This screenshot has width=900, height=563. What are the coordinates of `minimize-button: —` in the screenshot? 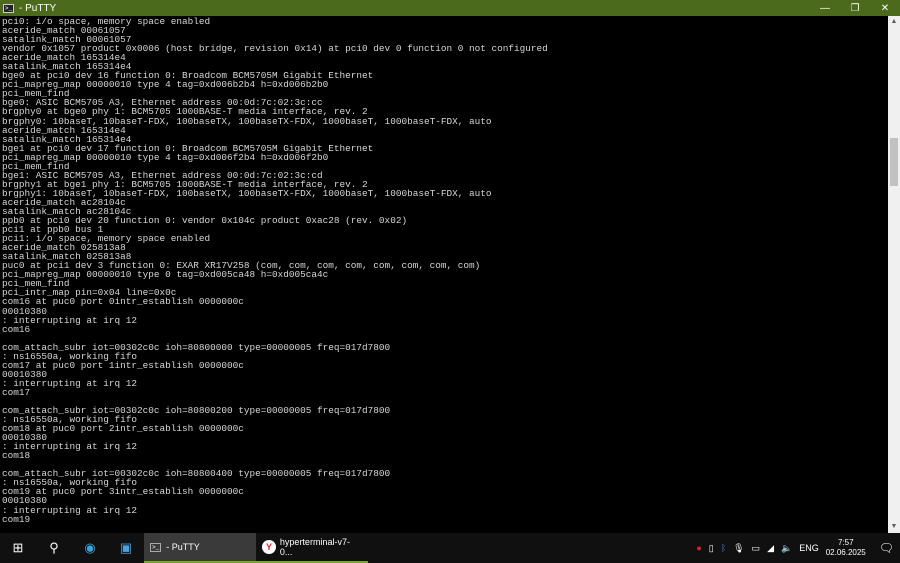 It's located at (825, 8).